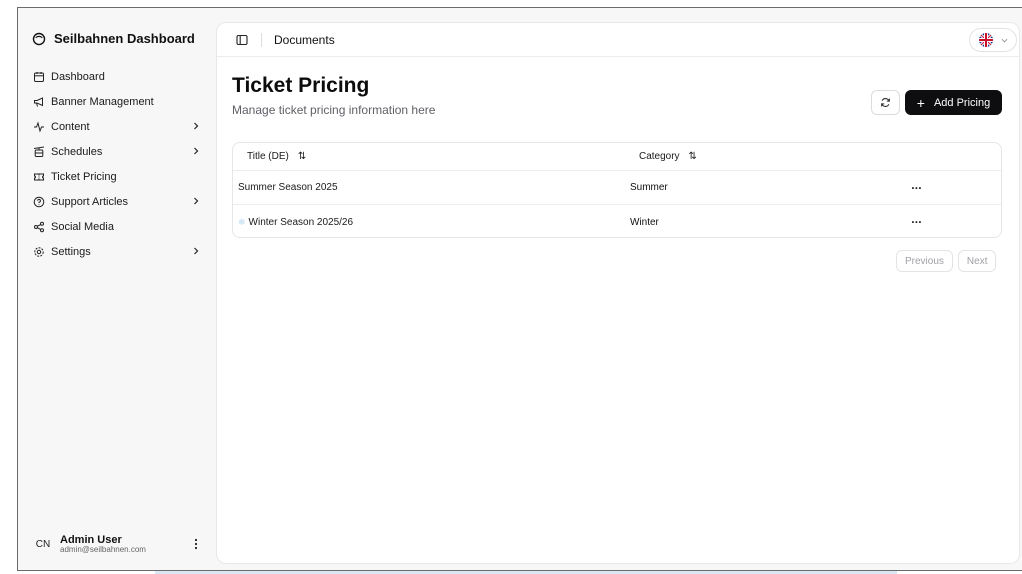 This screenshot has height=574, width=1022. Describe the element at coordinates (39, 177) in the screenshot. I see `ticket-icon` at that location.